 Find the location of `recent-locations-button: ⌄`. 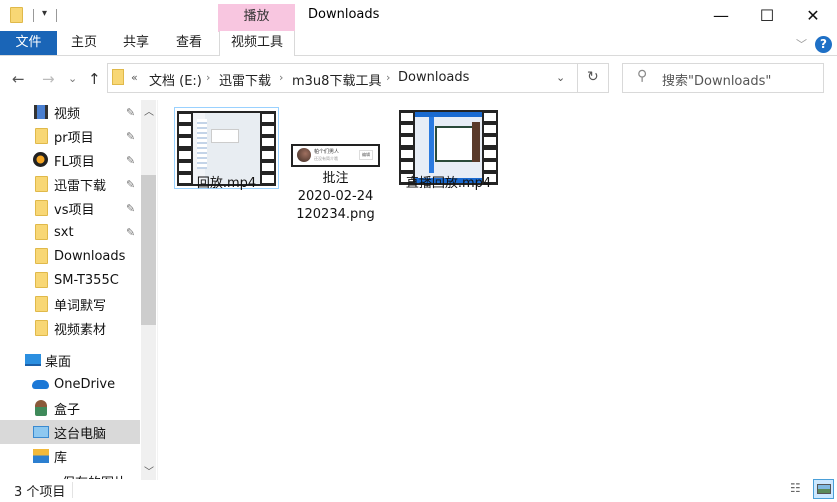

recent-locations-button: ⌄ is located at coordinates (72, 78).